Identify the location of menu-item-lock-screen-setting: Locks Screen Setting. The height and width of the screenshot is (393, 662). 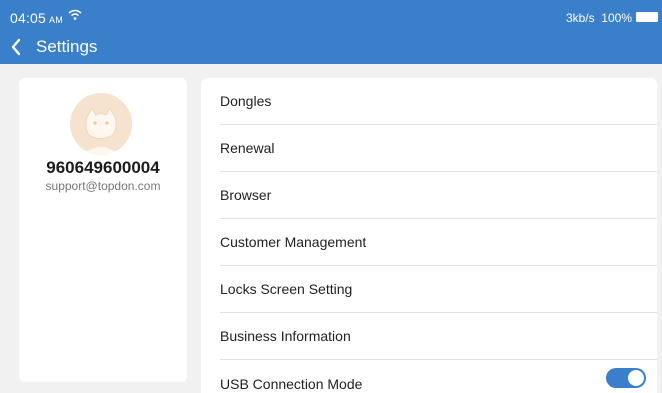
(438, 289).